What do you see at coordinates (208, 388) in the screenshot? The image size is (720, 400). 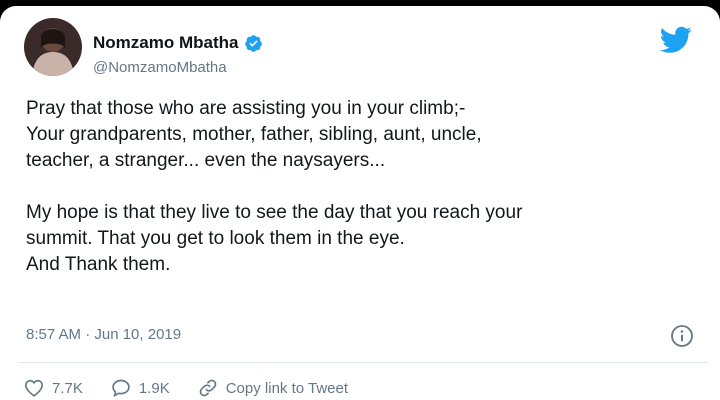 I see `link-icon` at bounding box center [208, 388].